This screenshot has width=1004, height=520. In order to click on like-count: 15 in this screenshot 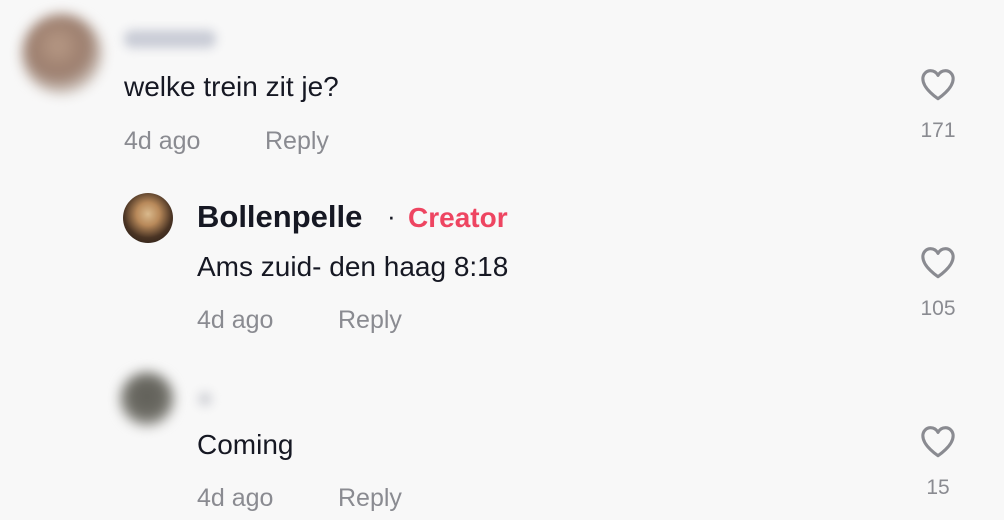, I will do `click(938, 487)`.